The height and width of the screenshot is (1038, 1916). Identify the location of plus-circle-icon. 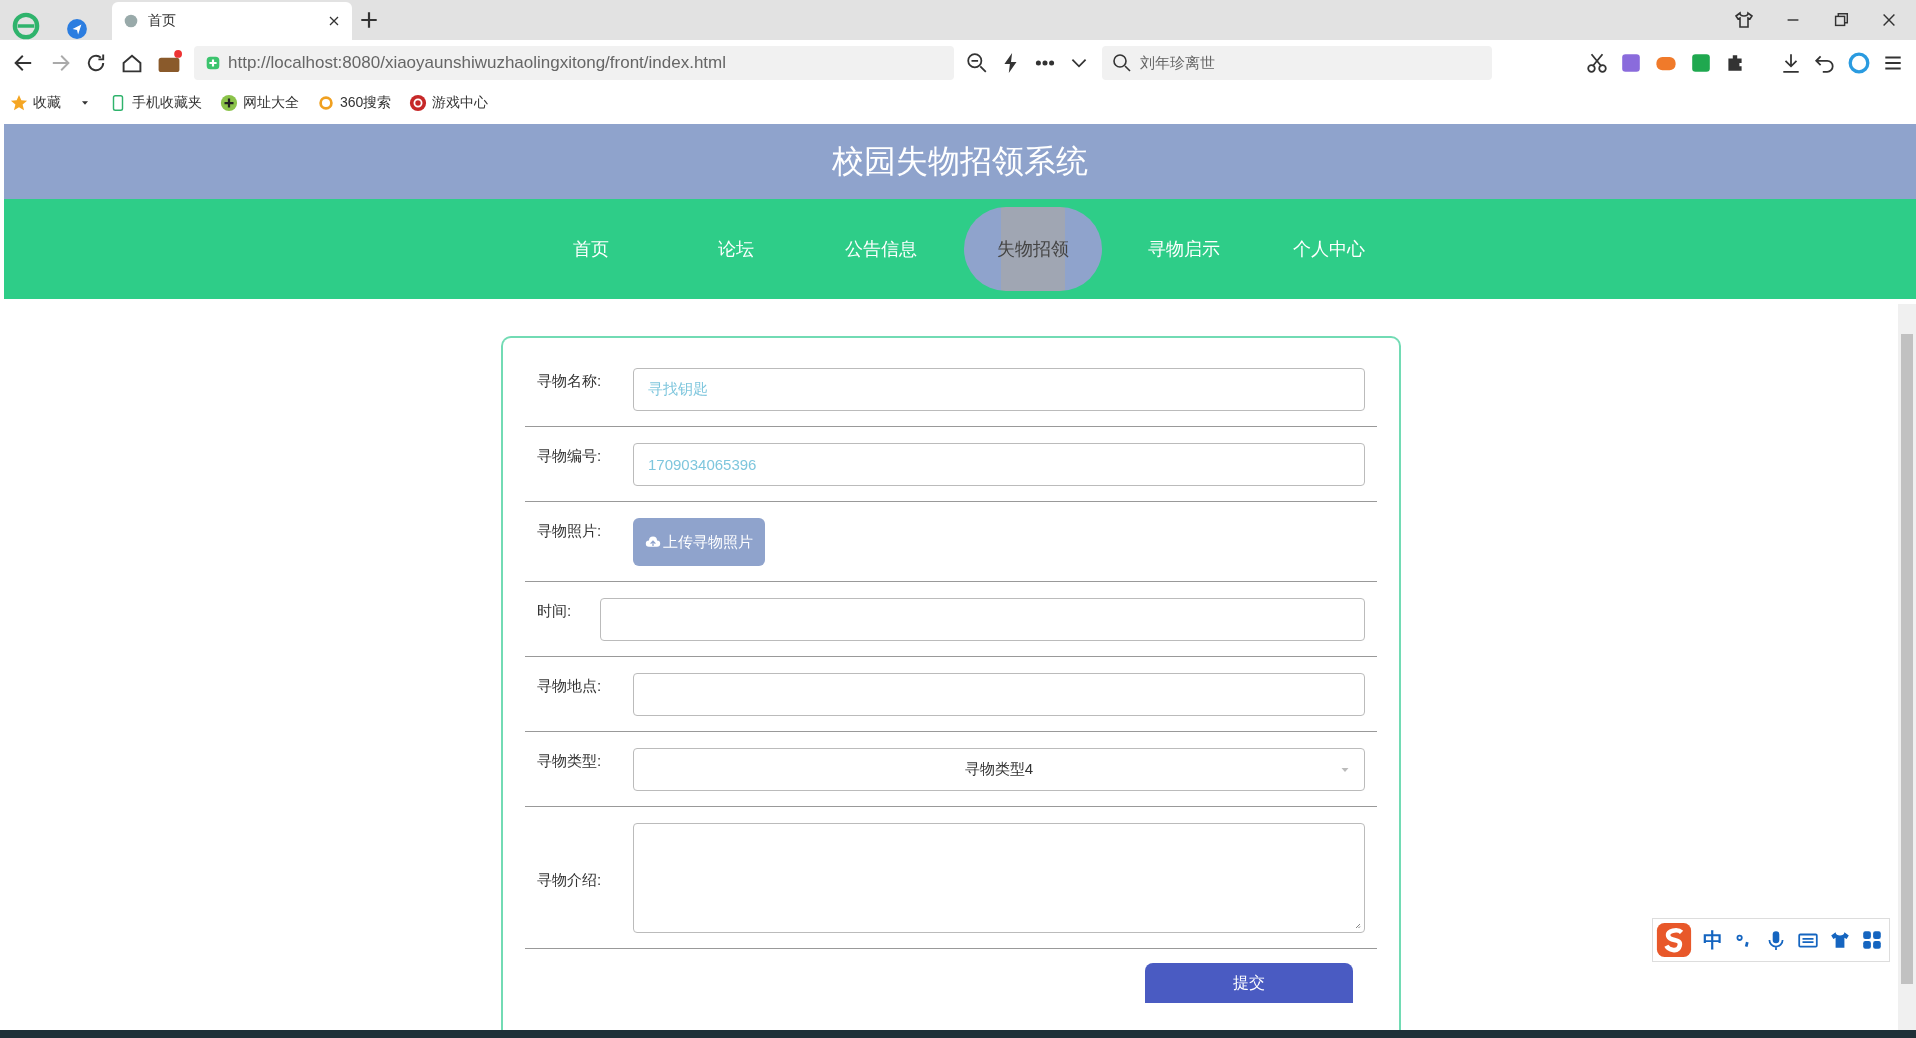
(229, 103).